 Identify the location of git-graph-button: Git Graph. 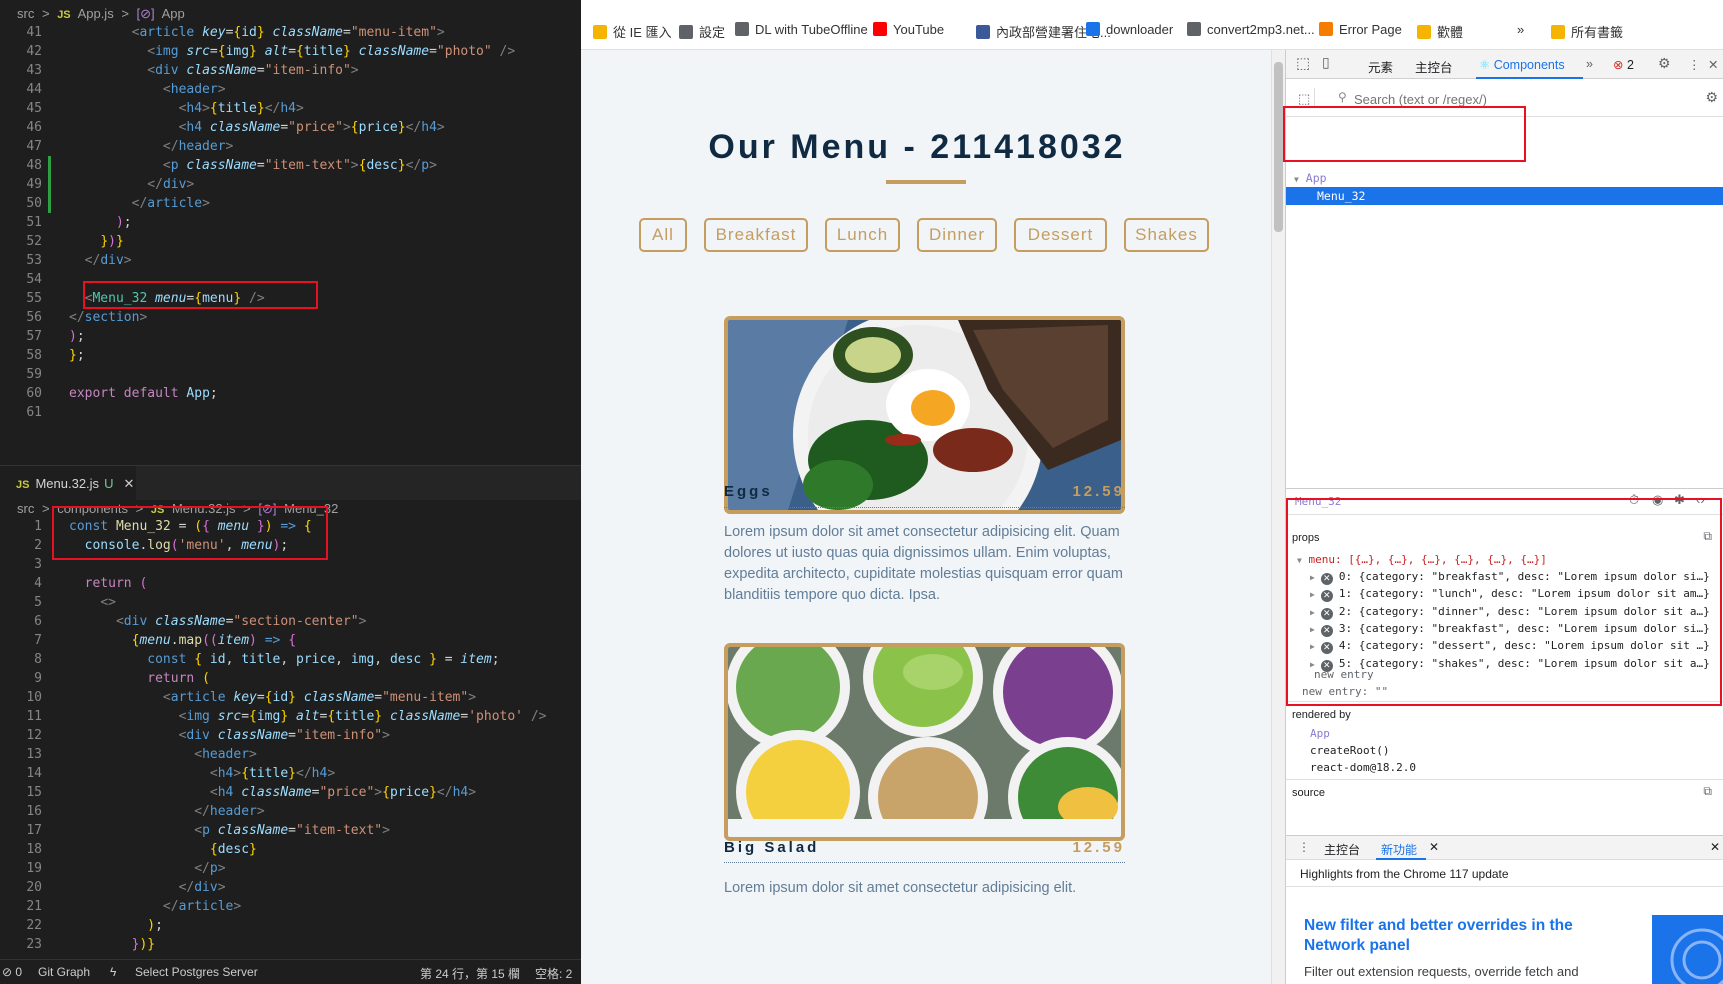
(64, 972).